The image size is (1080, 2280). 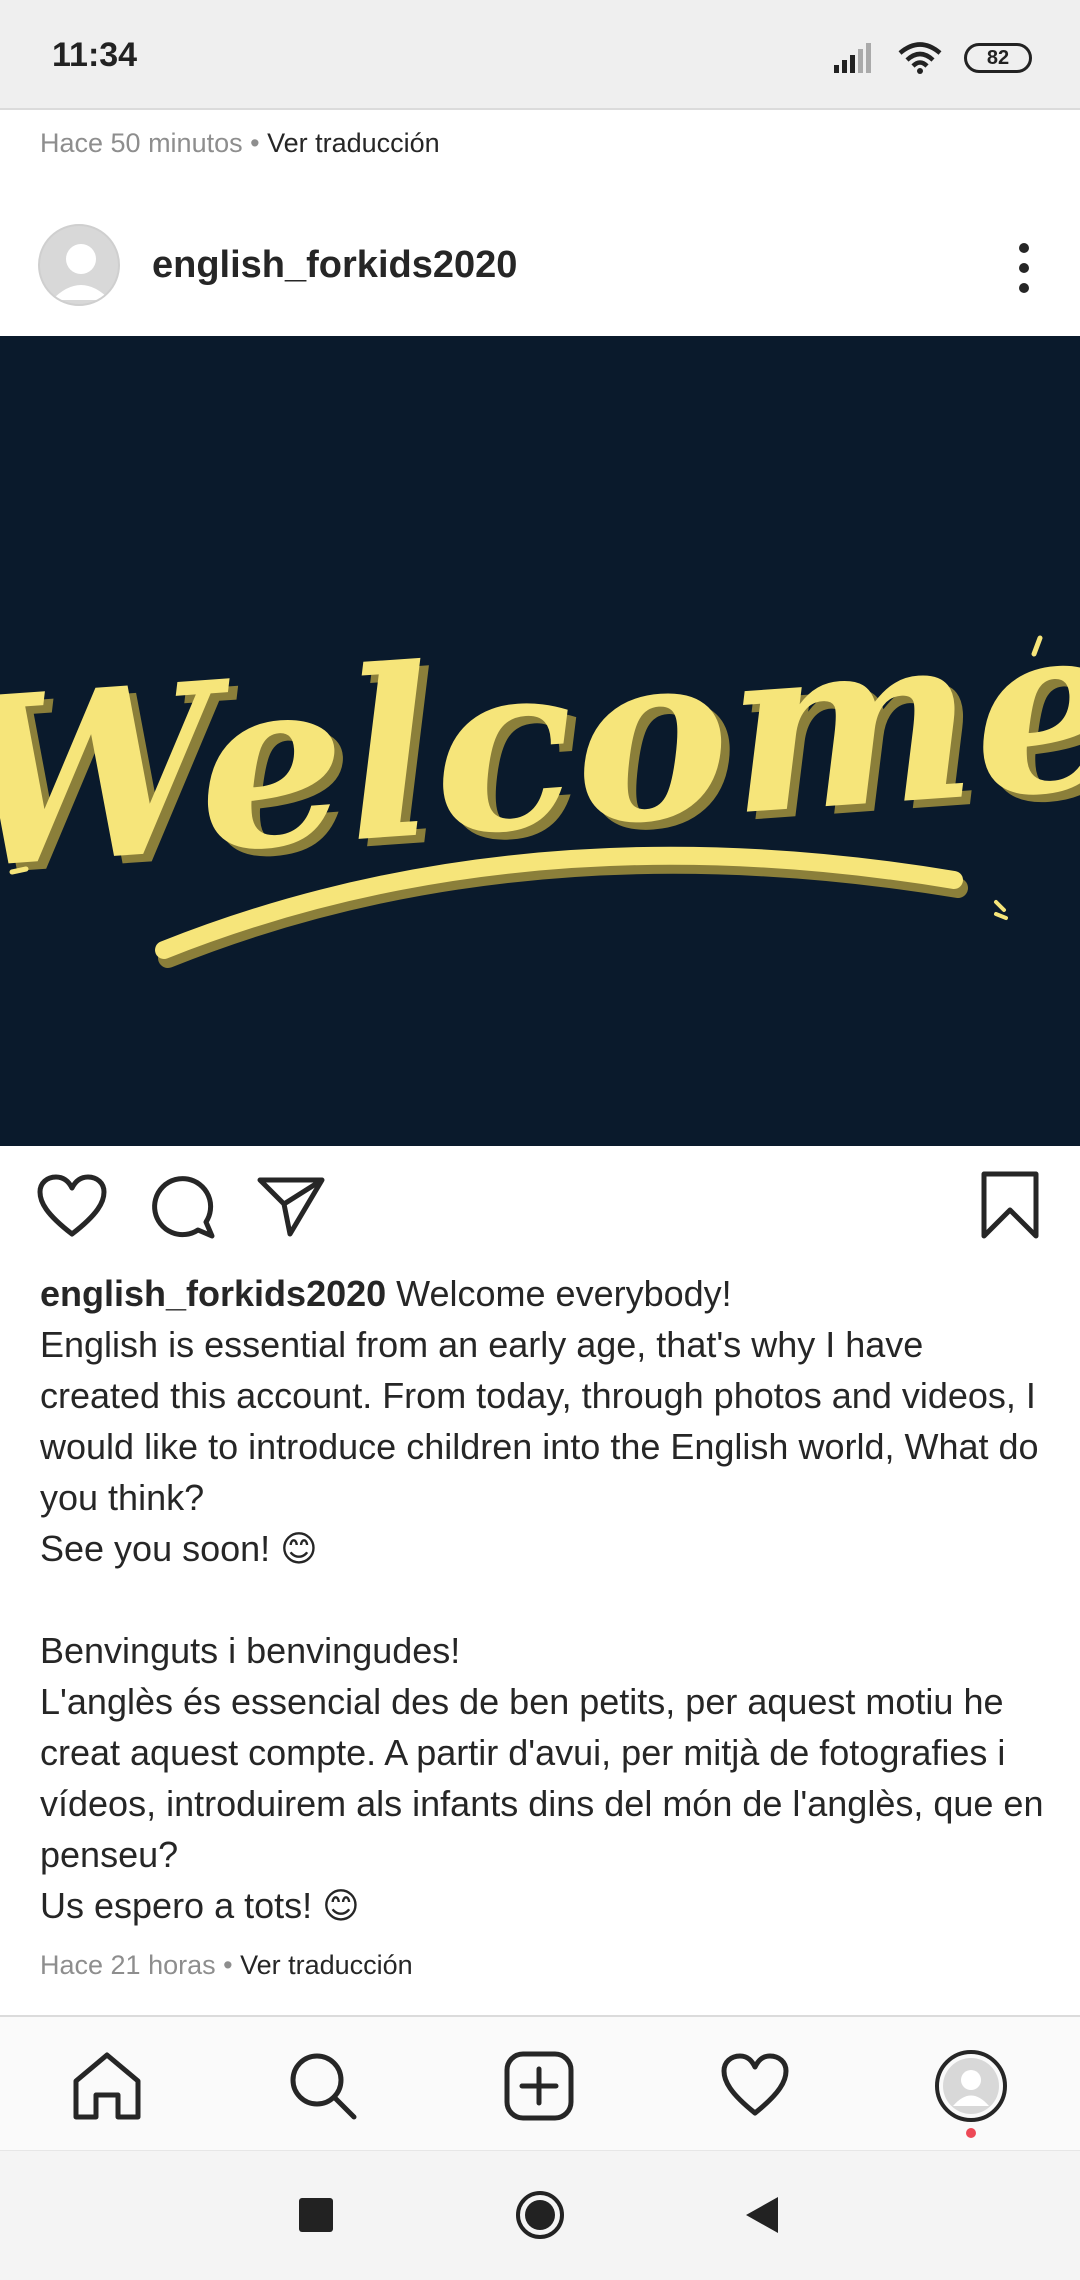 I want to click on bottom-nav, so click(x=540, y=2082).